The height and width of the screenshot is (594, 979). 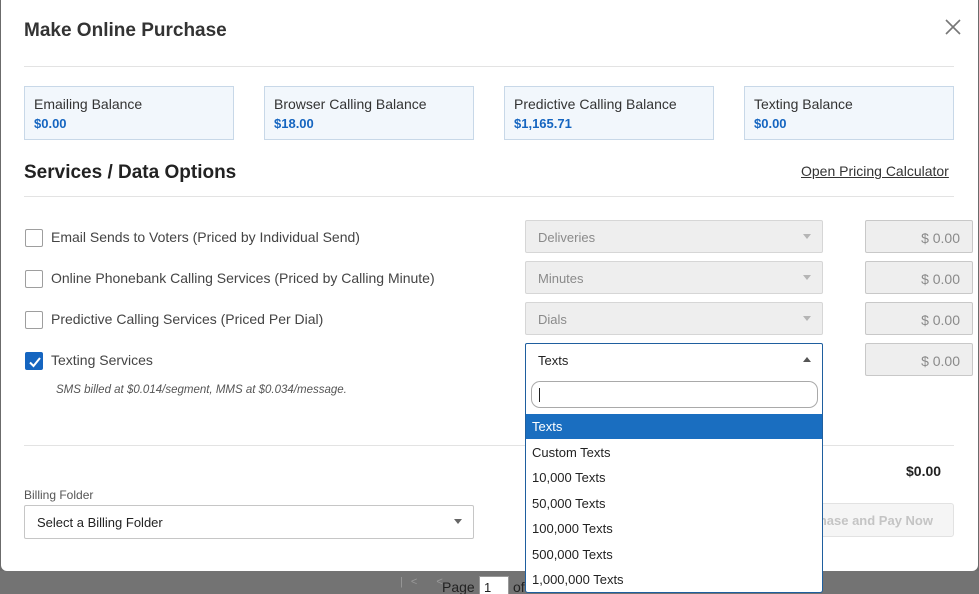 What do you see at coordinates (924, 471) in the screenshot?
I see `total-amount: $0.00` at bounding box center [924, 471].